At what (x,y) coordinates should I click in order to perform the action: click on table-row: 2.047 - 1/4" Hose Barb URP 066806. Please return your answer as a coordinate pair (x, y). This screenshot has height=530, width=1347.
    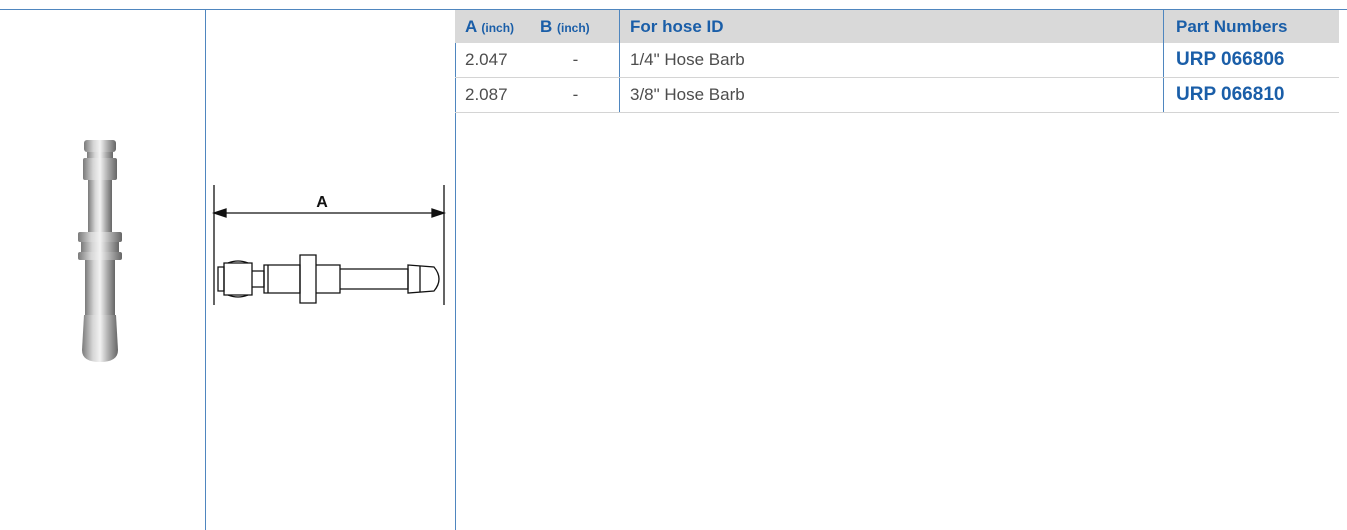
    Looking at the image, I should click on (897, 60).